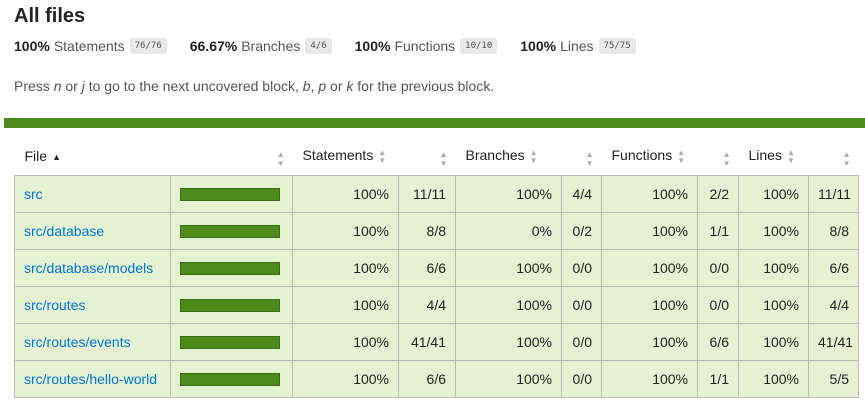 The image size is (865, 406). I want to click on header-file: File ▲, so click(93, 156).